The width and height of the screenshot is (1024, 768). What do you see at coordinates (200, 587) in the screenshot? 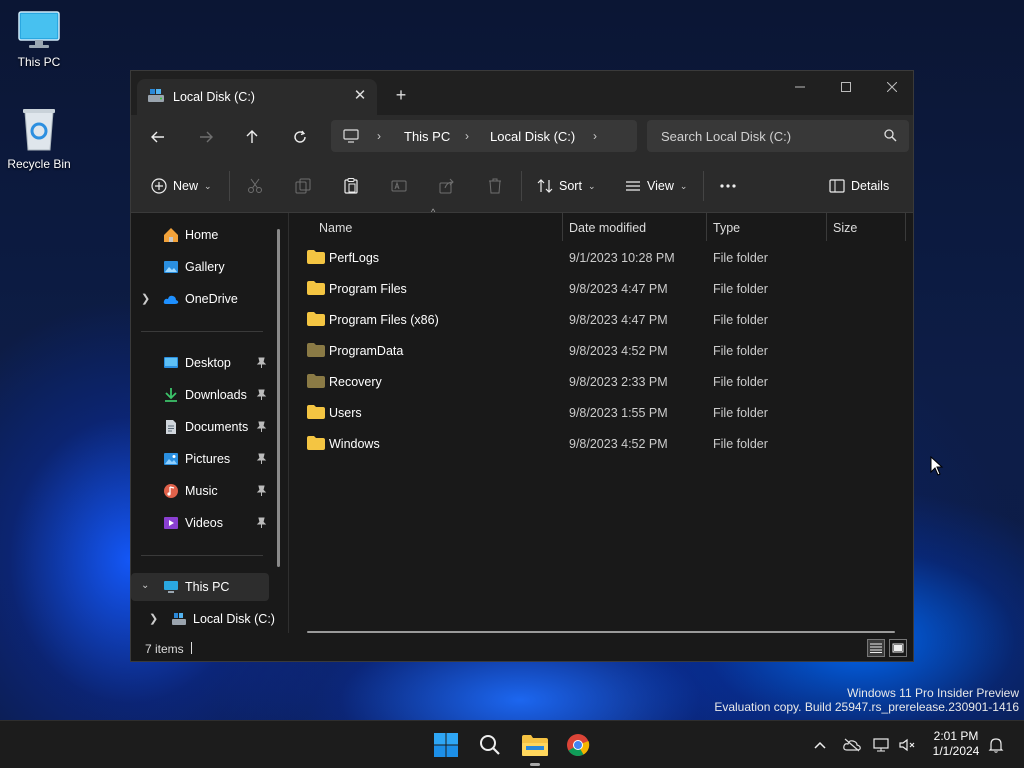
I see `sidebar-item-this-pc: ⌄ This PC` at bounding box center [200, 587].